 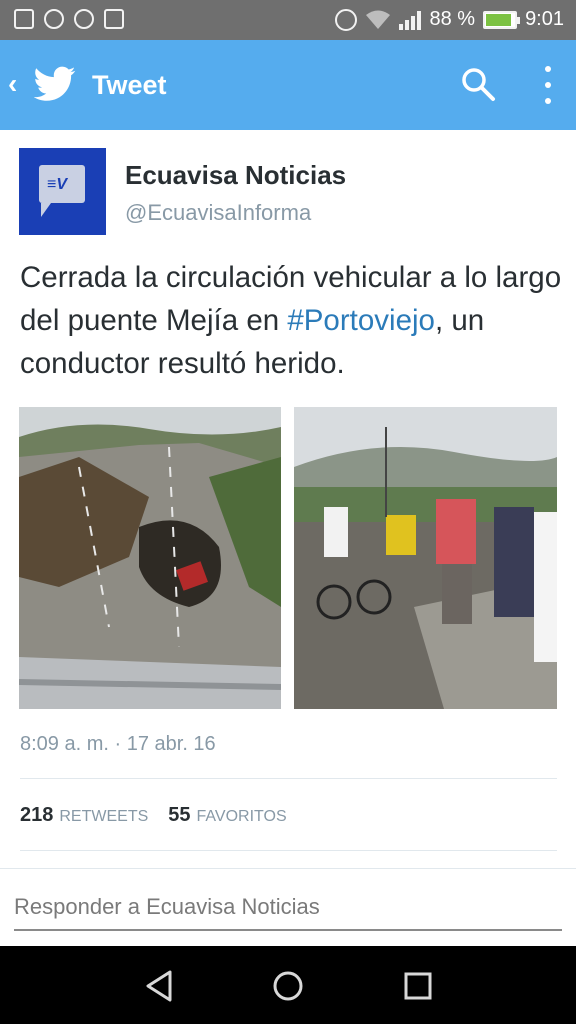 I want to click on overflow-menu-icon, so click(x=548, y=85).